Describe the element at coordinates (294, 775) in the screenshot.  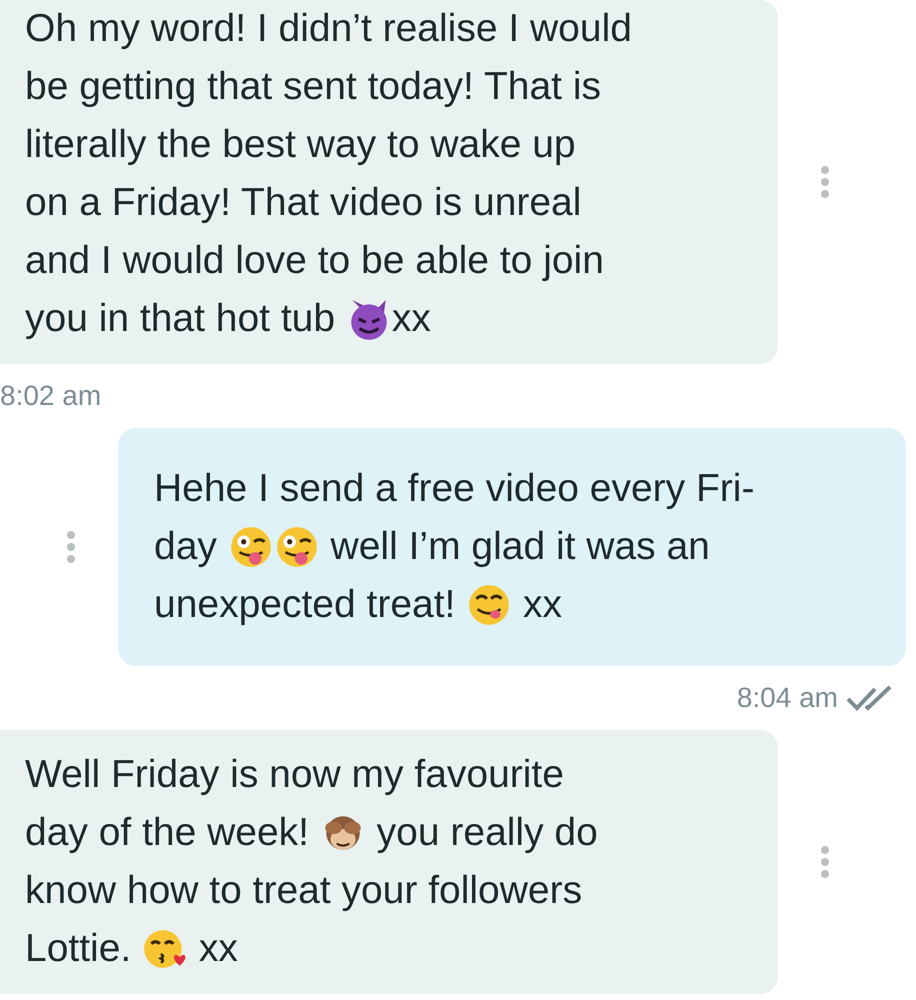
I see `message-text: Well Friday is now my favourite` at that location.